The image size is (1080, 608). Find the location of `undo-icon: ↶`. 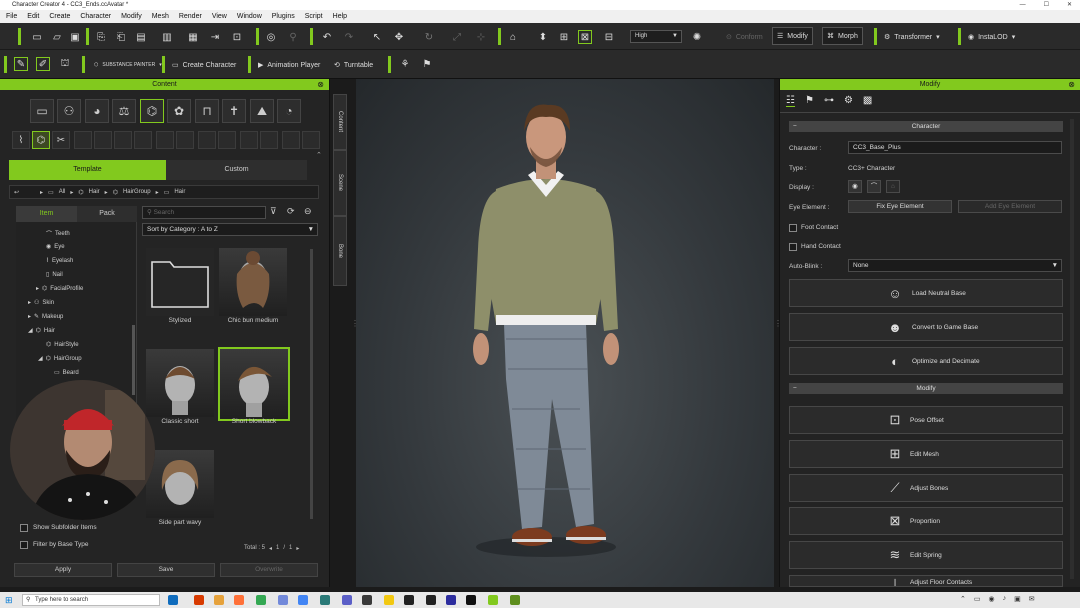

undo-icon: ↶ is located at coordinates (327, 37).